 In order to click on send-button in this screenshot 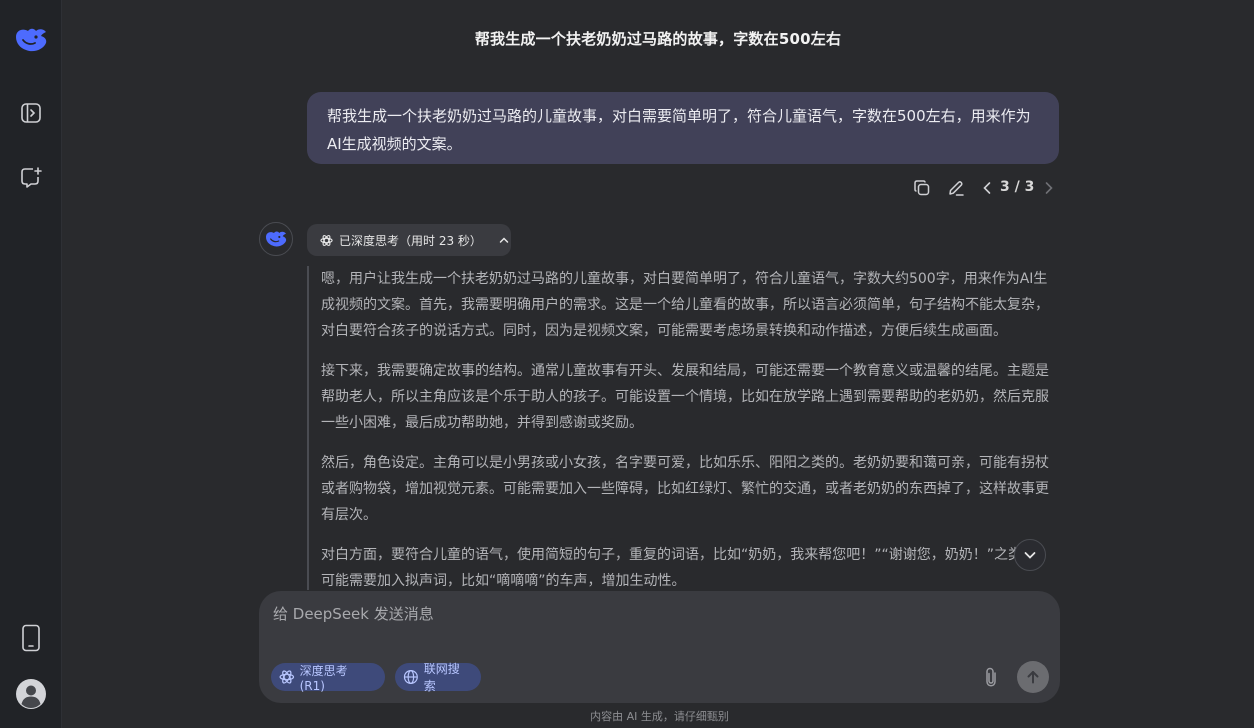, I will do `click(1033, 677)`.